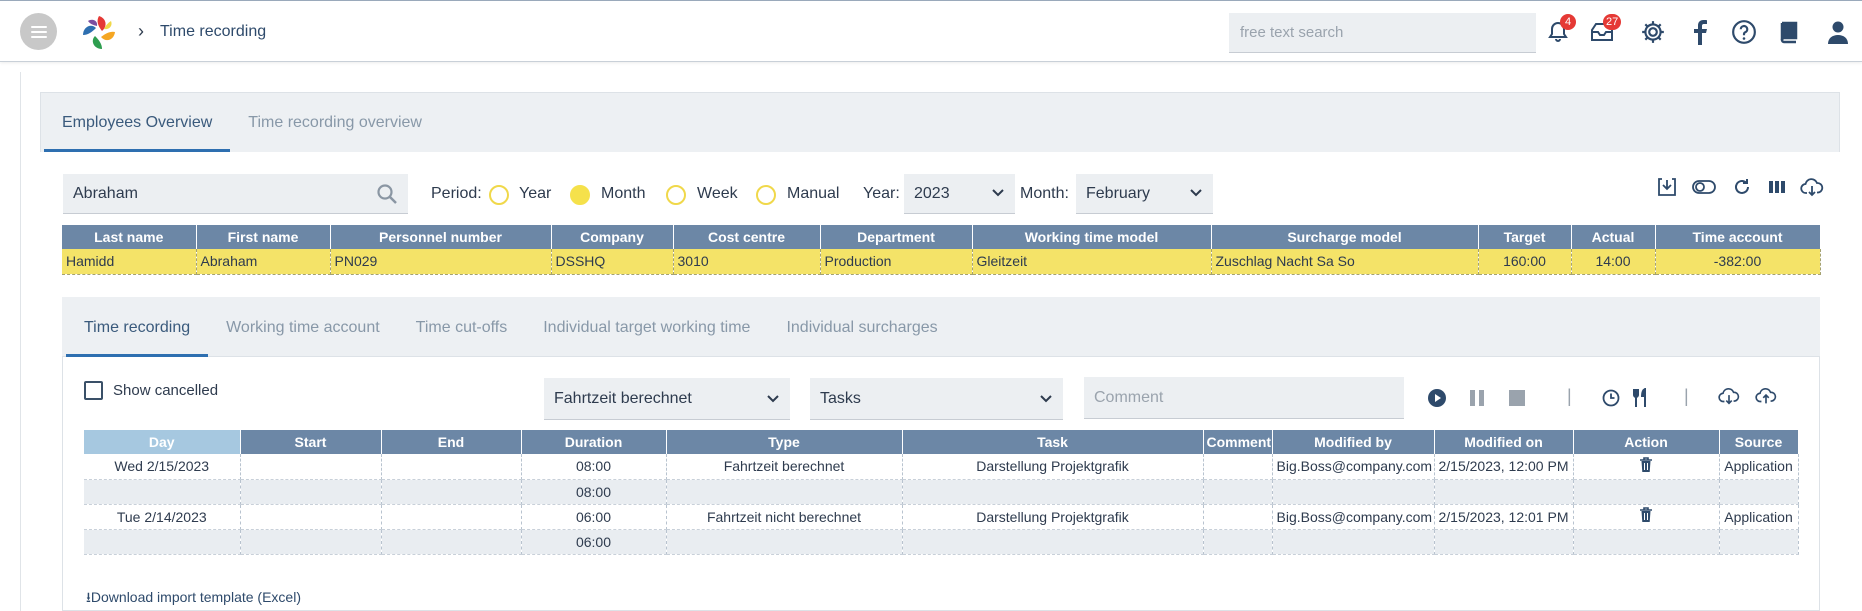 The height and width of the screenshot is (611, 1862). Describe the element at coordinates (263, 237) in the screenshot. I see `col-header-first-name: First name` at that location.